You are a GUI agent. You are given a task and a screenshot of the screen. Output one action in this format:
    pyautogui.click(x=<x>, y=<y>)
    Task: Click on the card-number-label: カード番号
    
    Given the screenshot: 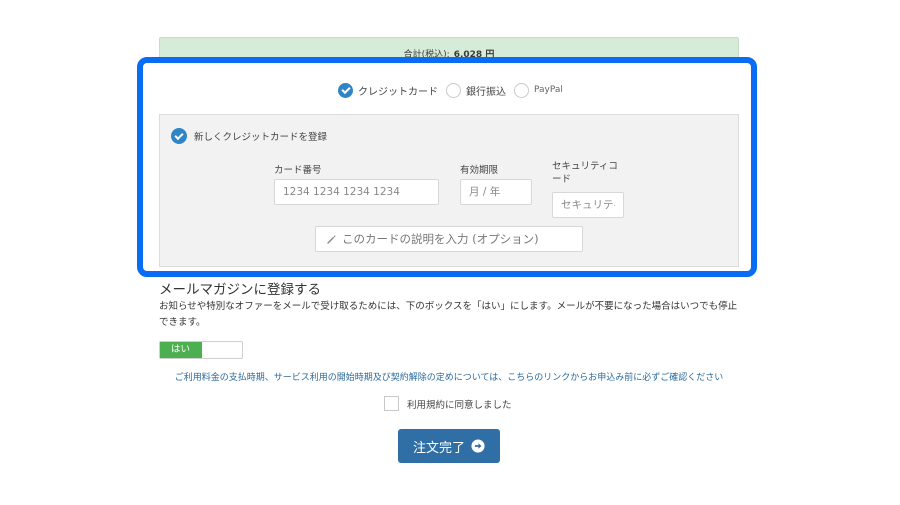 What is the action you would take?
    pyautogui.click(x=298, y=170)
    